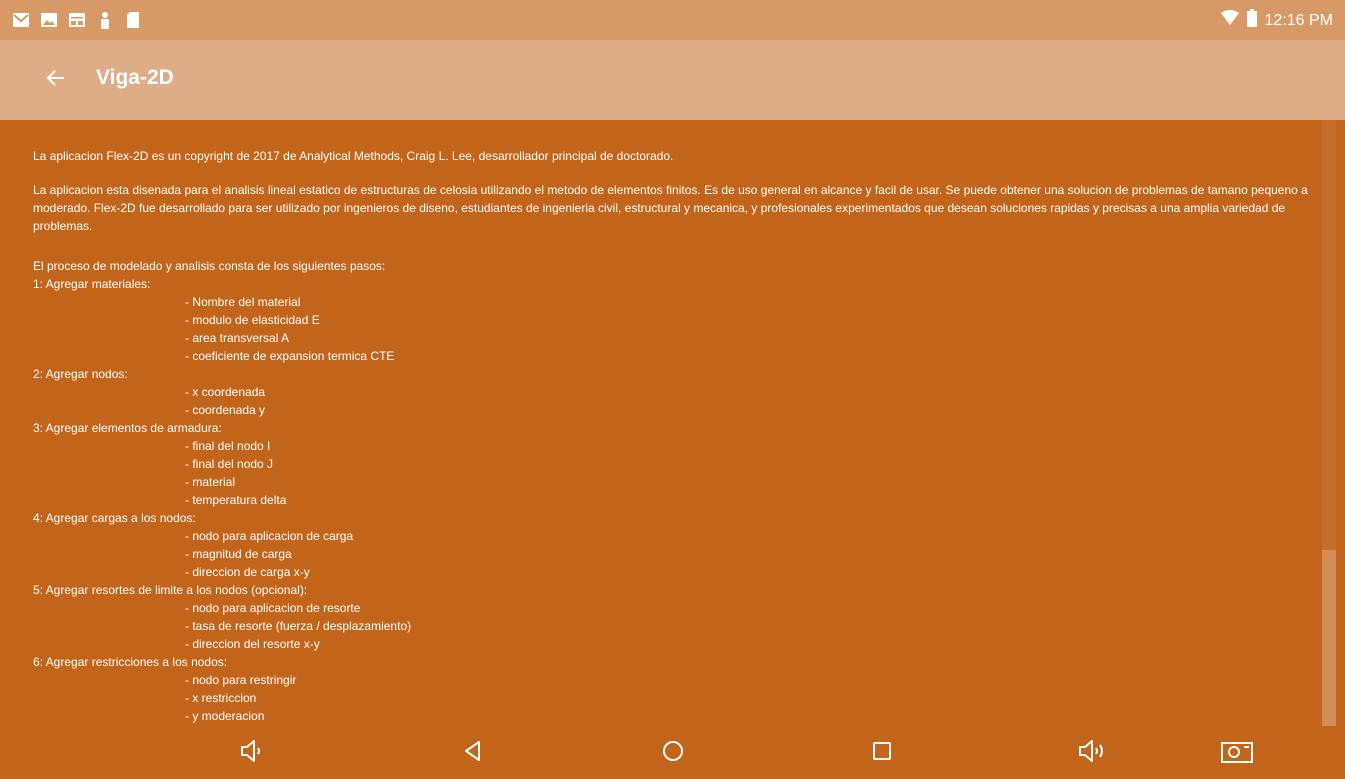  What do you see at coordinates (92, 284) in the screenshot?
I see `step-title: 1: Agregar materiales:` at bounding box center [92, 284].